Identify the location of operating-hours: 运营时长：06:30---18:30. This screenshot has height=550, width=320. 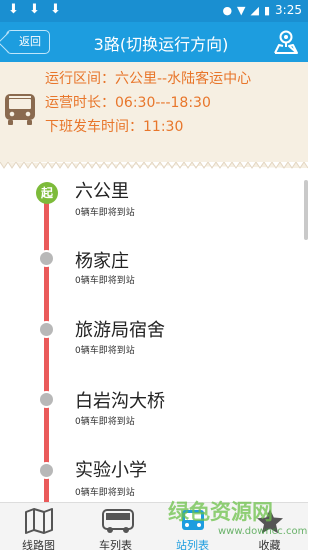
(128, 103).